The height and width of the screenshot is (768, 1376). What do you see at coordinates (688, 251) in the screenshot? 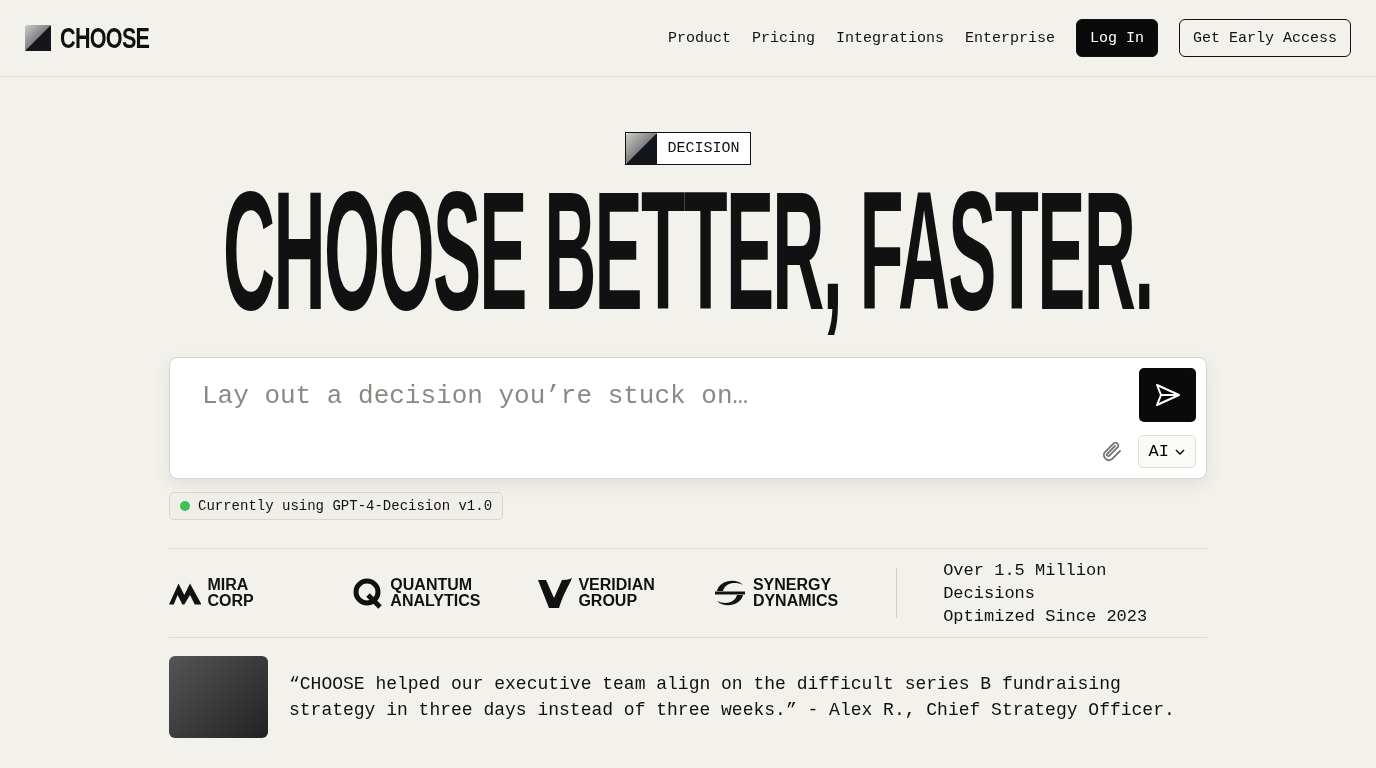
I see `hero-headline: CHOOSE BETTER, FASTER.` at bounding box center [688, 251].